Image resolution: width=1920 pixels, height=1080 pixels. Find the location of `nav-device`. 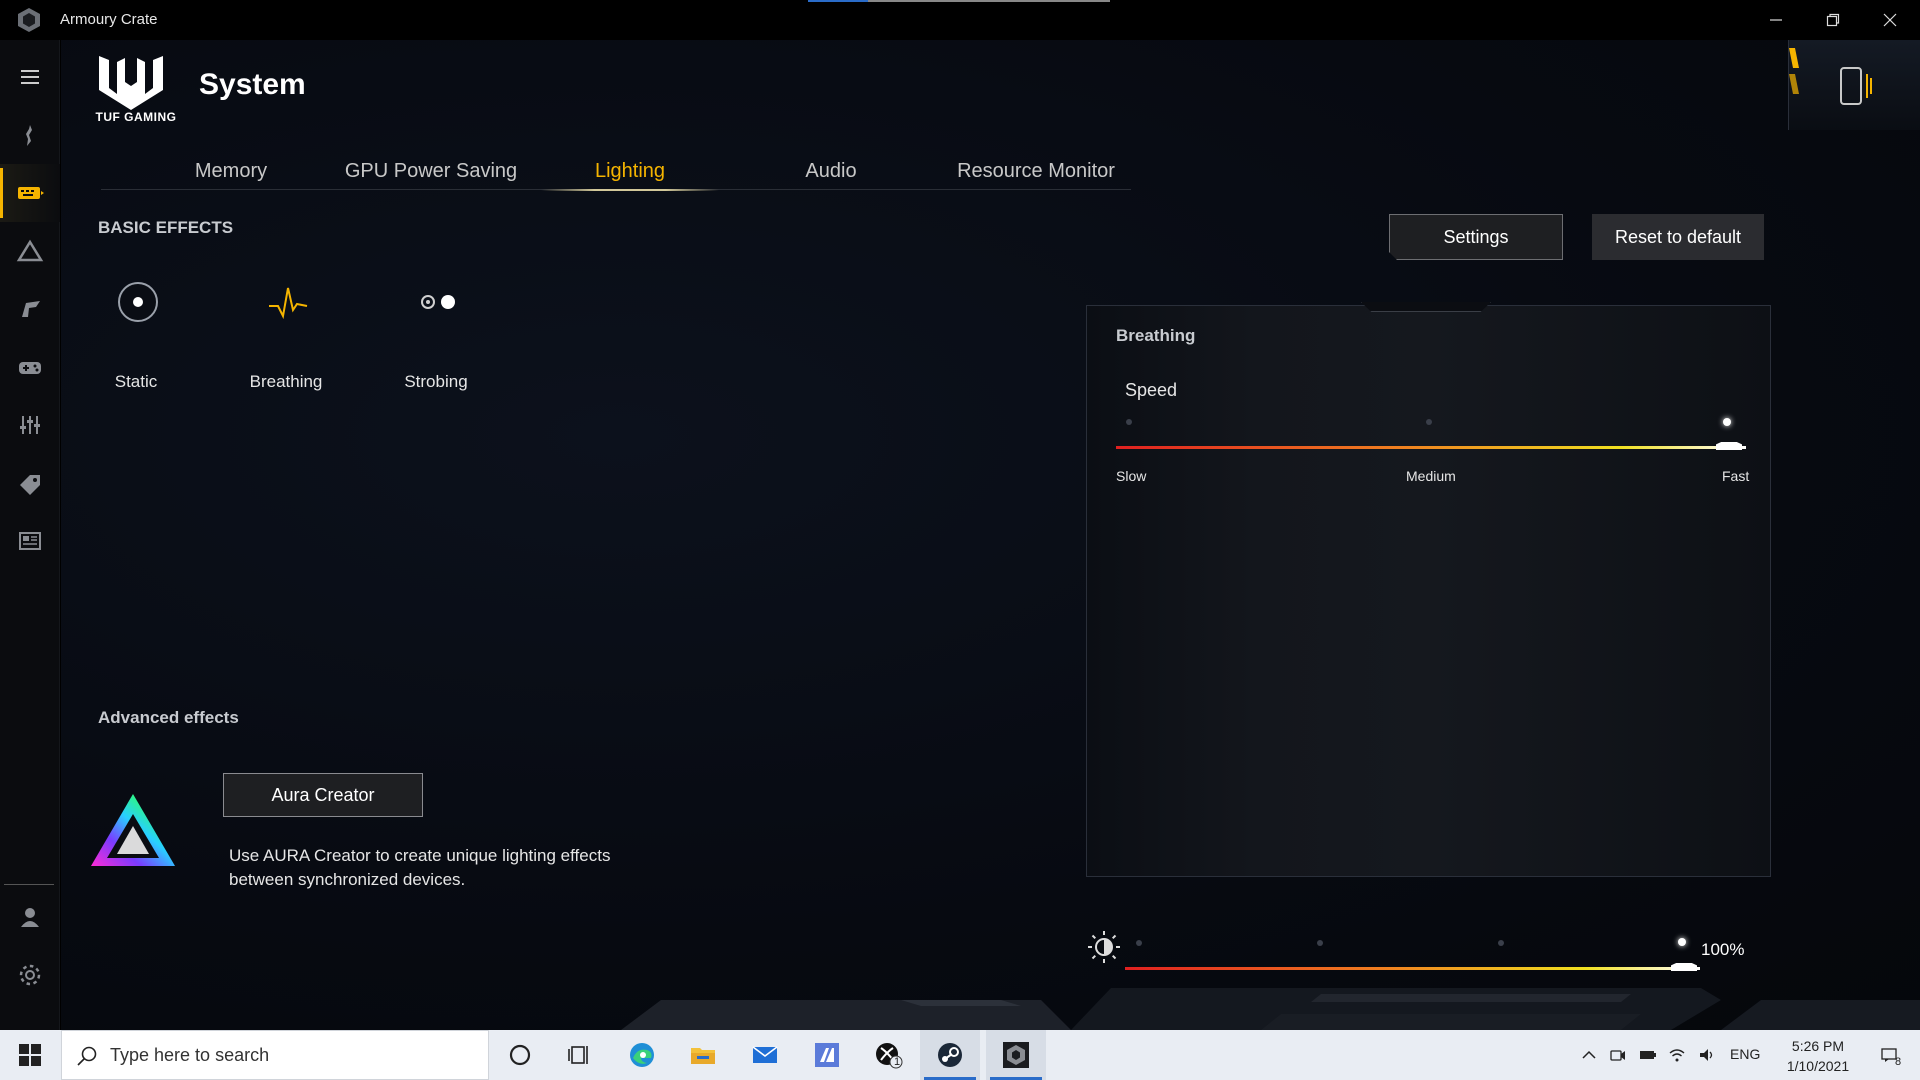

nav-device is located at coordinates (30, 193).